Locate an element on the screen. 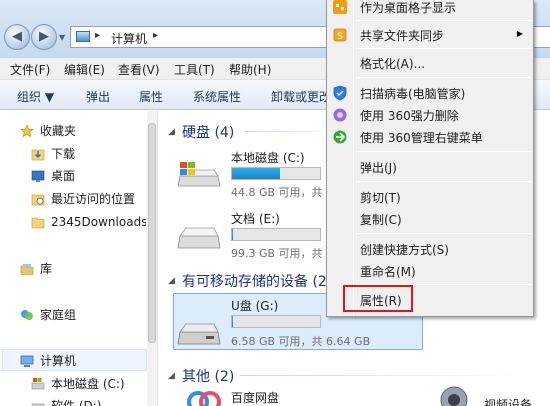 The width and height of the screenshot is (550, 406). organize-button: 组织 ▼ is located at coordinates (35, 96).